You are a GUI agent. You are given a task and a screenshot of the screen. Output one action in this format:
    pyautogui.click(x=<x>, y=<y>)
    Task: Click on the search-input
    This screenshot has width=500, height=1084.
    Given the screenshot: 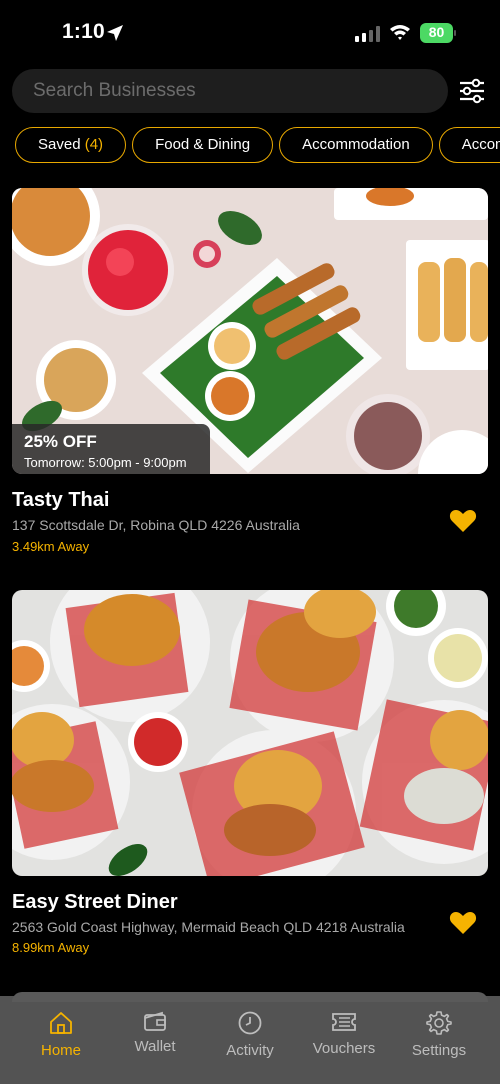 What is the action you would take?
    pyautogui.click(x=233, y=91)
    